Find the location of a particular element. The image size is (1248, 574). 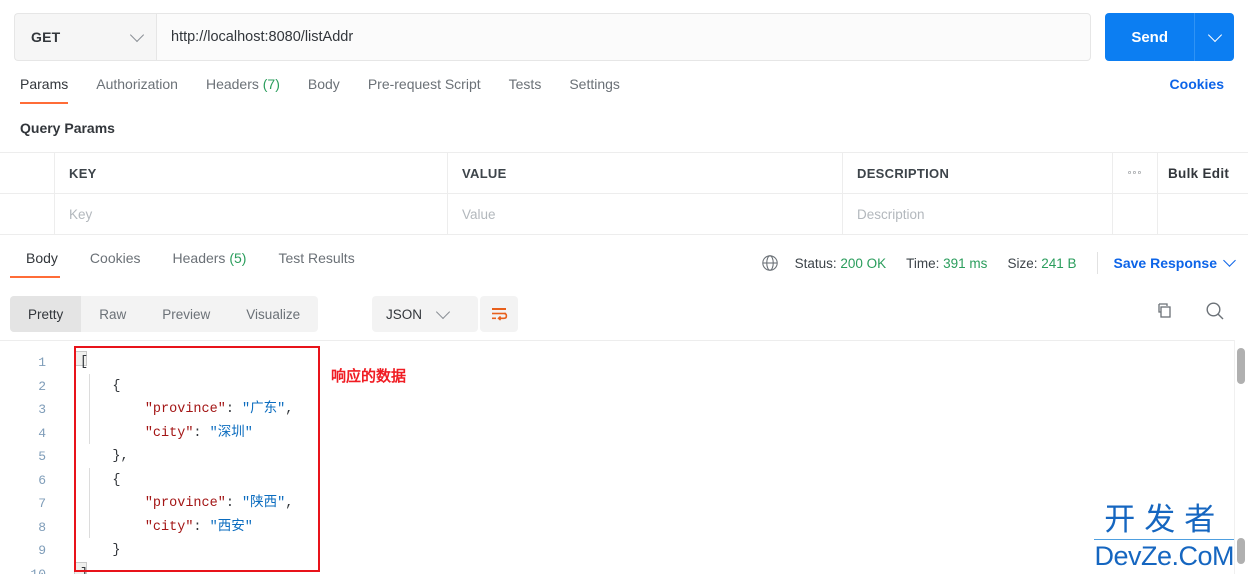

code-line: "province": "广东", is located at coordinates (187, 410).